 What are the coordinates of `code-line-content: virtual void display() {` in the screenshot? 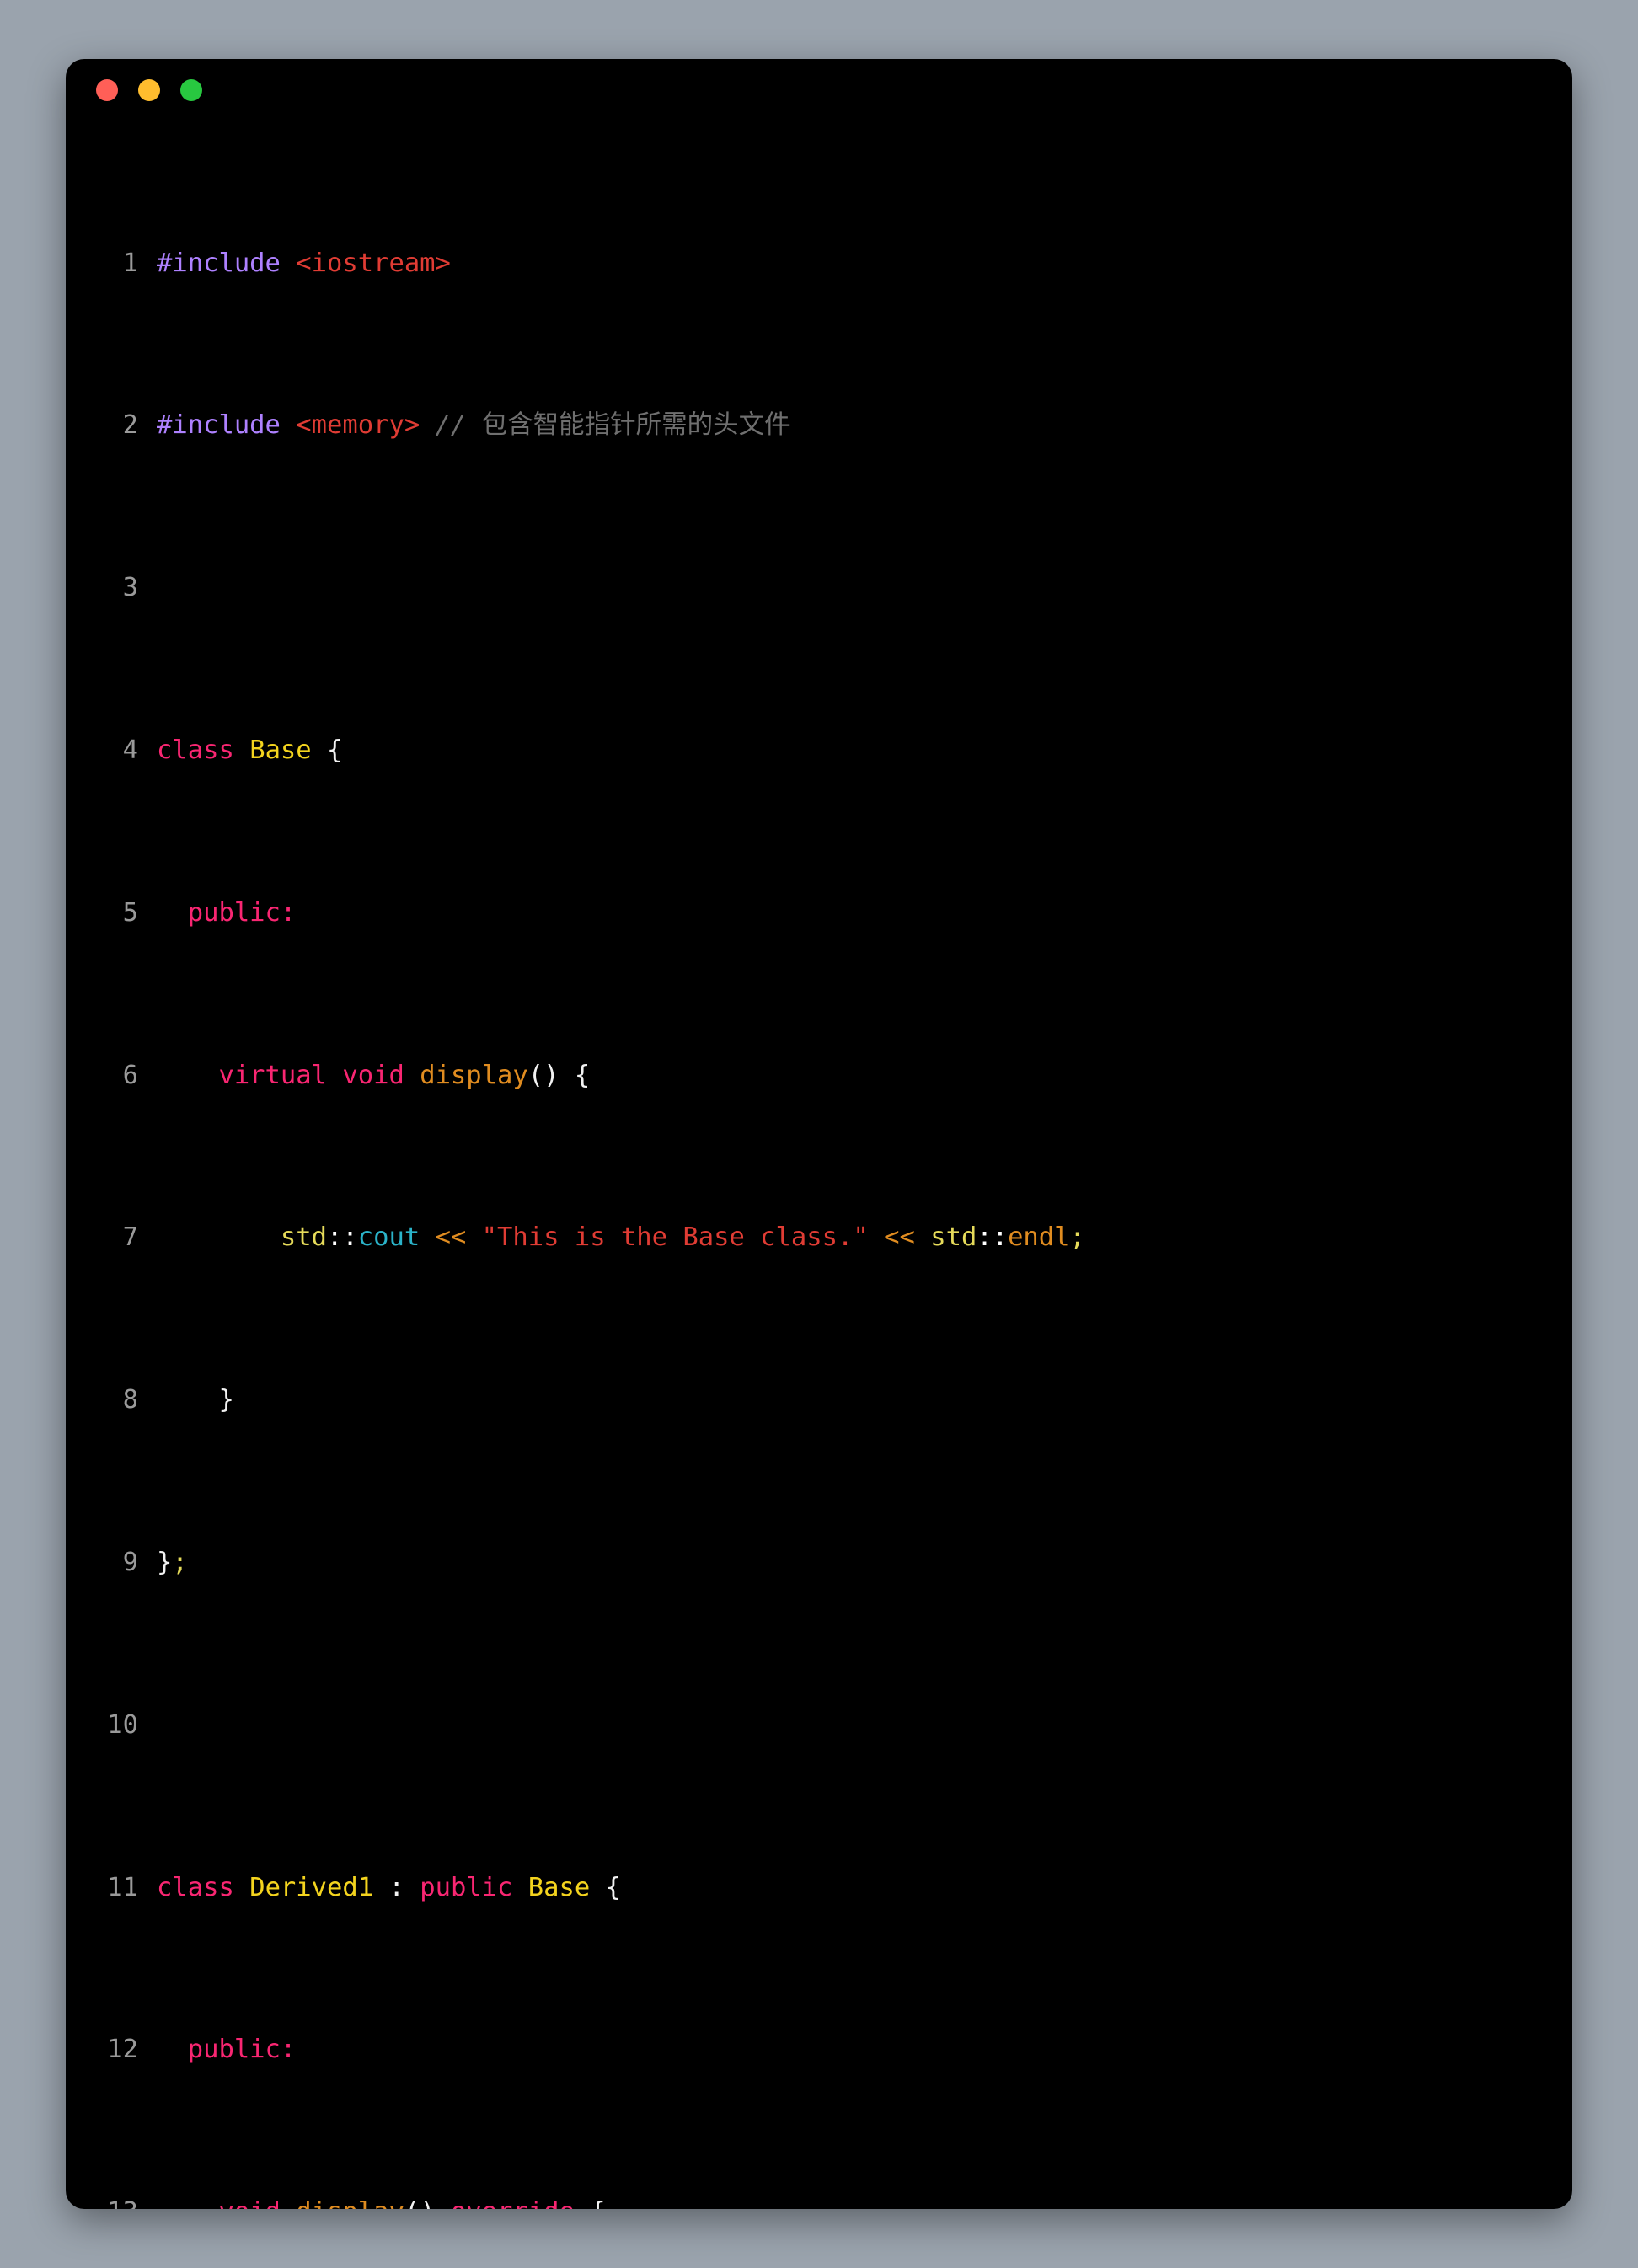 It's located at (404, 1075).